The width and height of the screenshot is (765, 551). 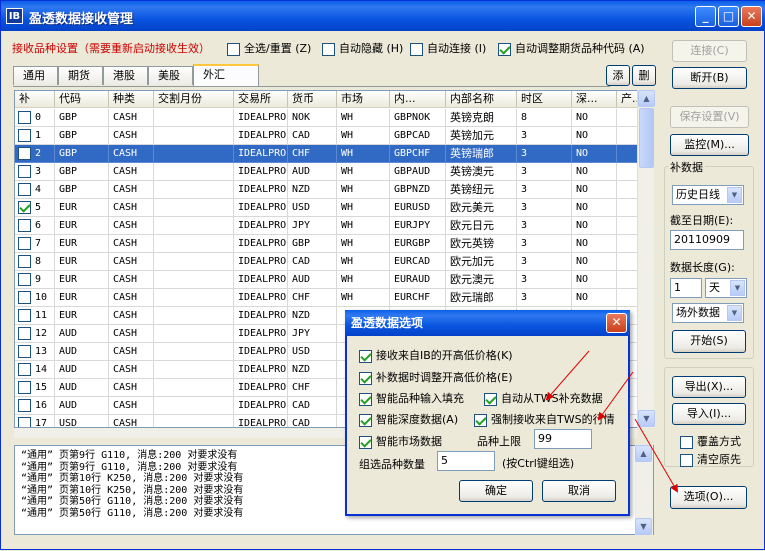 What do you see at coordinates (334, 262) in the screenshot?
I see `table-row: 8 EUR CASH IDEALPRO CAD WH EURCAD 欧元加元 3 NO` at bounding box center [334, 262].